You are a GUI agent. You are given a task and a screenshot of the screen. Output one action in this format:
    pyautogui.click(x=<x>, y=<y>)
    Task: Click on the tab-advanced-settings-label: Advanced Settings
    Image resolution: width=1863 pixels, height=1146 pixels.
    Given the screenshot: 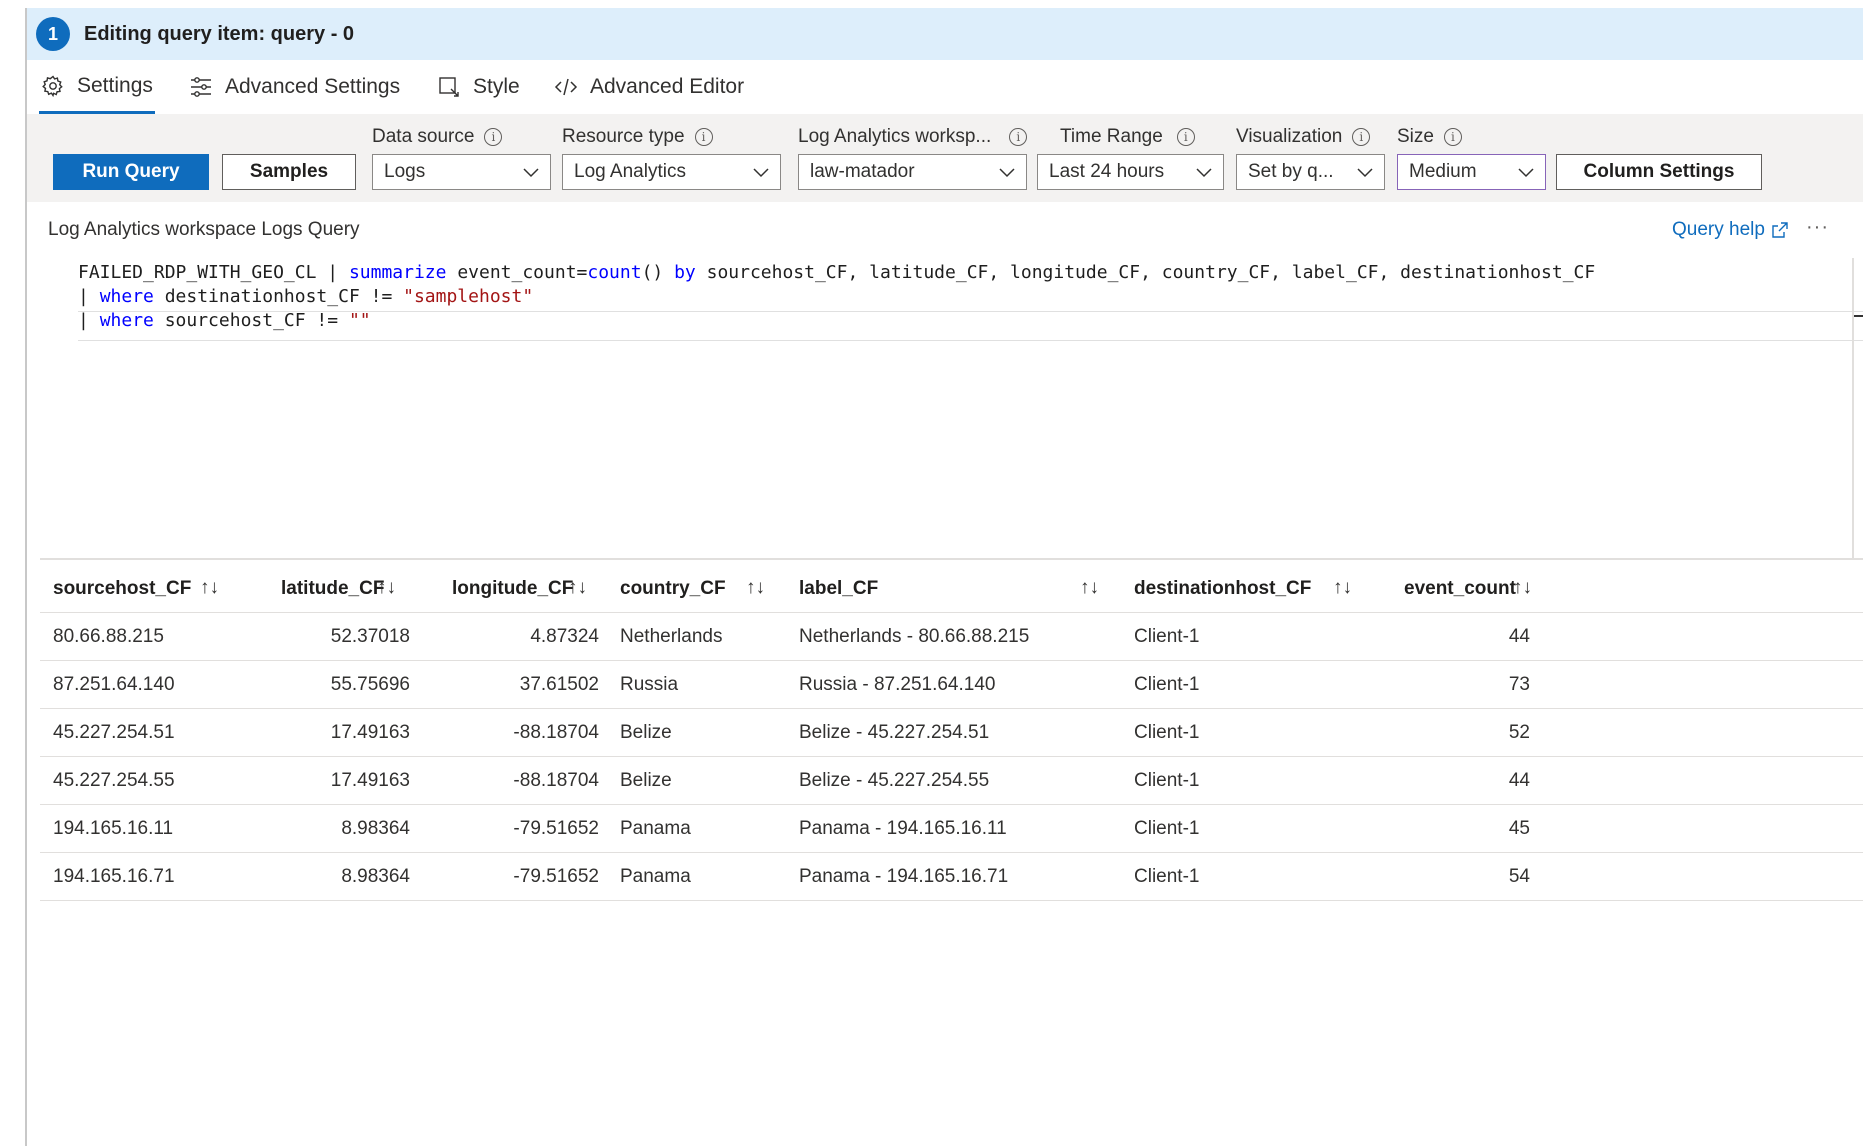 What is the action you would take?
    pyautogui.click(x=313, y=86)
    